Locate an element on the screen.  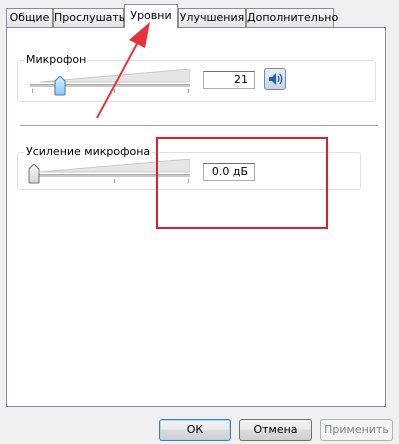
microphone-boost-field: 0.0 дБ is located at coordinates (229, 172).